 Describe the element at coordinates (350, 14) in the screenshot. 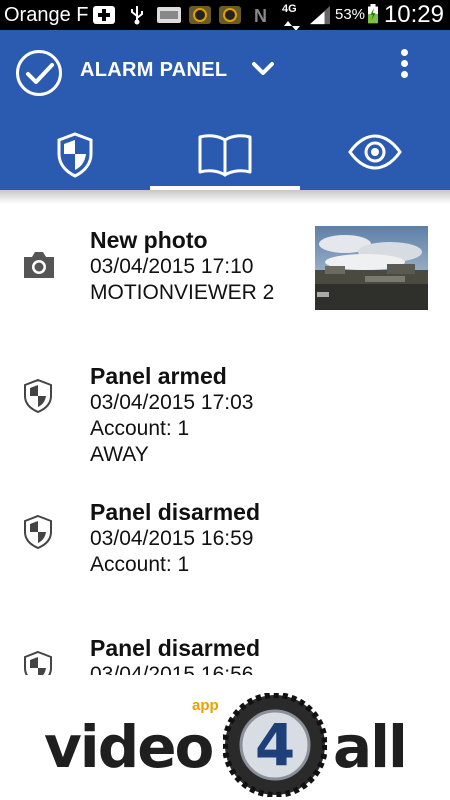

I see `battery-percent: 53%` at that location.